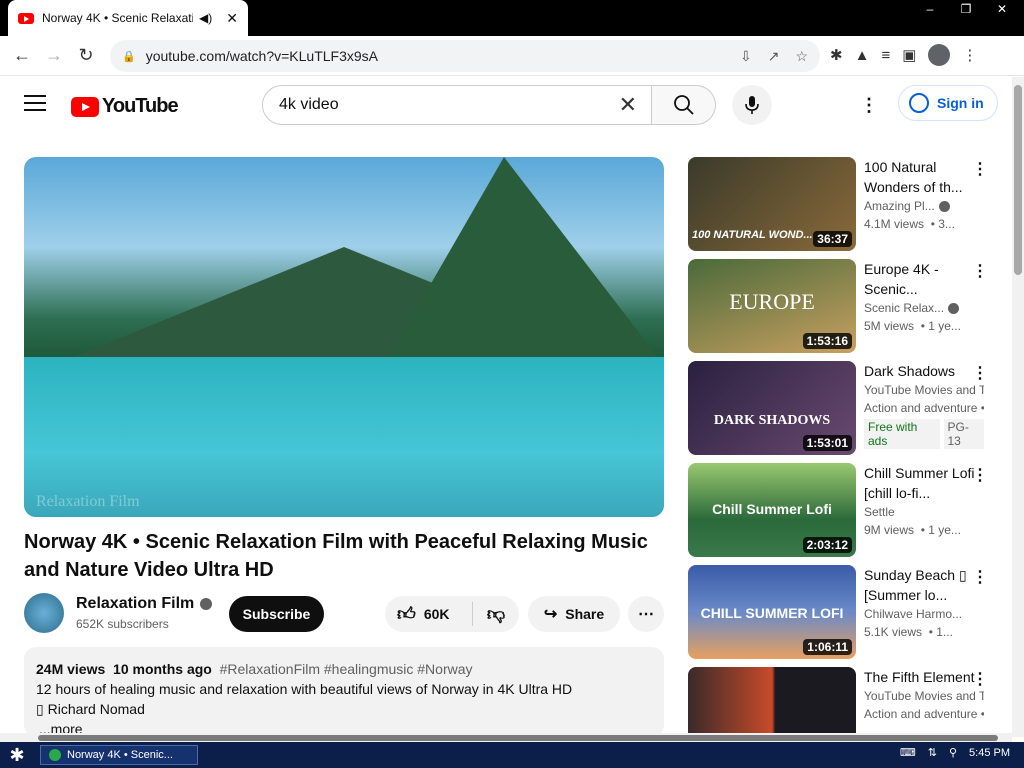 Image resolution: width=1024 pixels, height=768 pixels. I want to click on search-tray-icon: ⚲, so click(953, 752).